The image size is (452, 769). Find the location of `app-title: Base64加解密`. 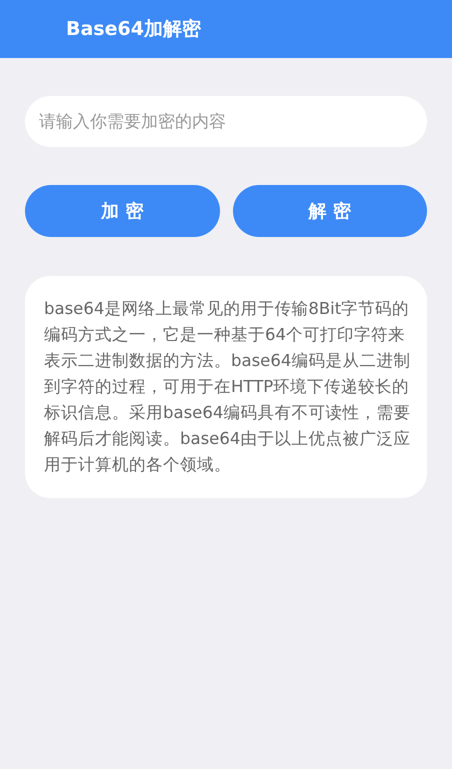

app-title: Base64加解密 is located at coordinates (133, 29).